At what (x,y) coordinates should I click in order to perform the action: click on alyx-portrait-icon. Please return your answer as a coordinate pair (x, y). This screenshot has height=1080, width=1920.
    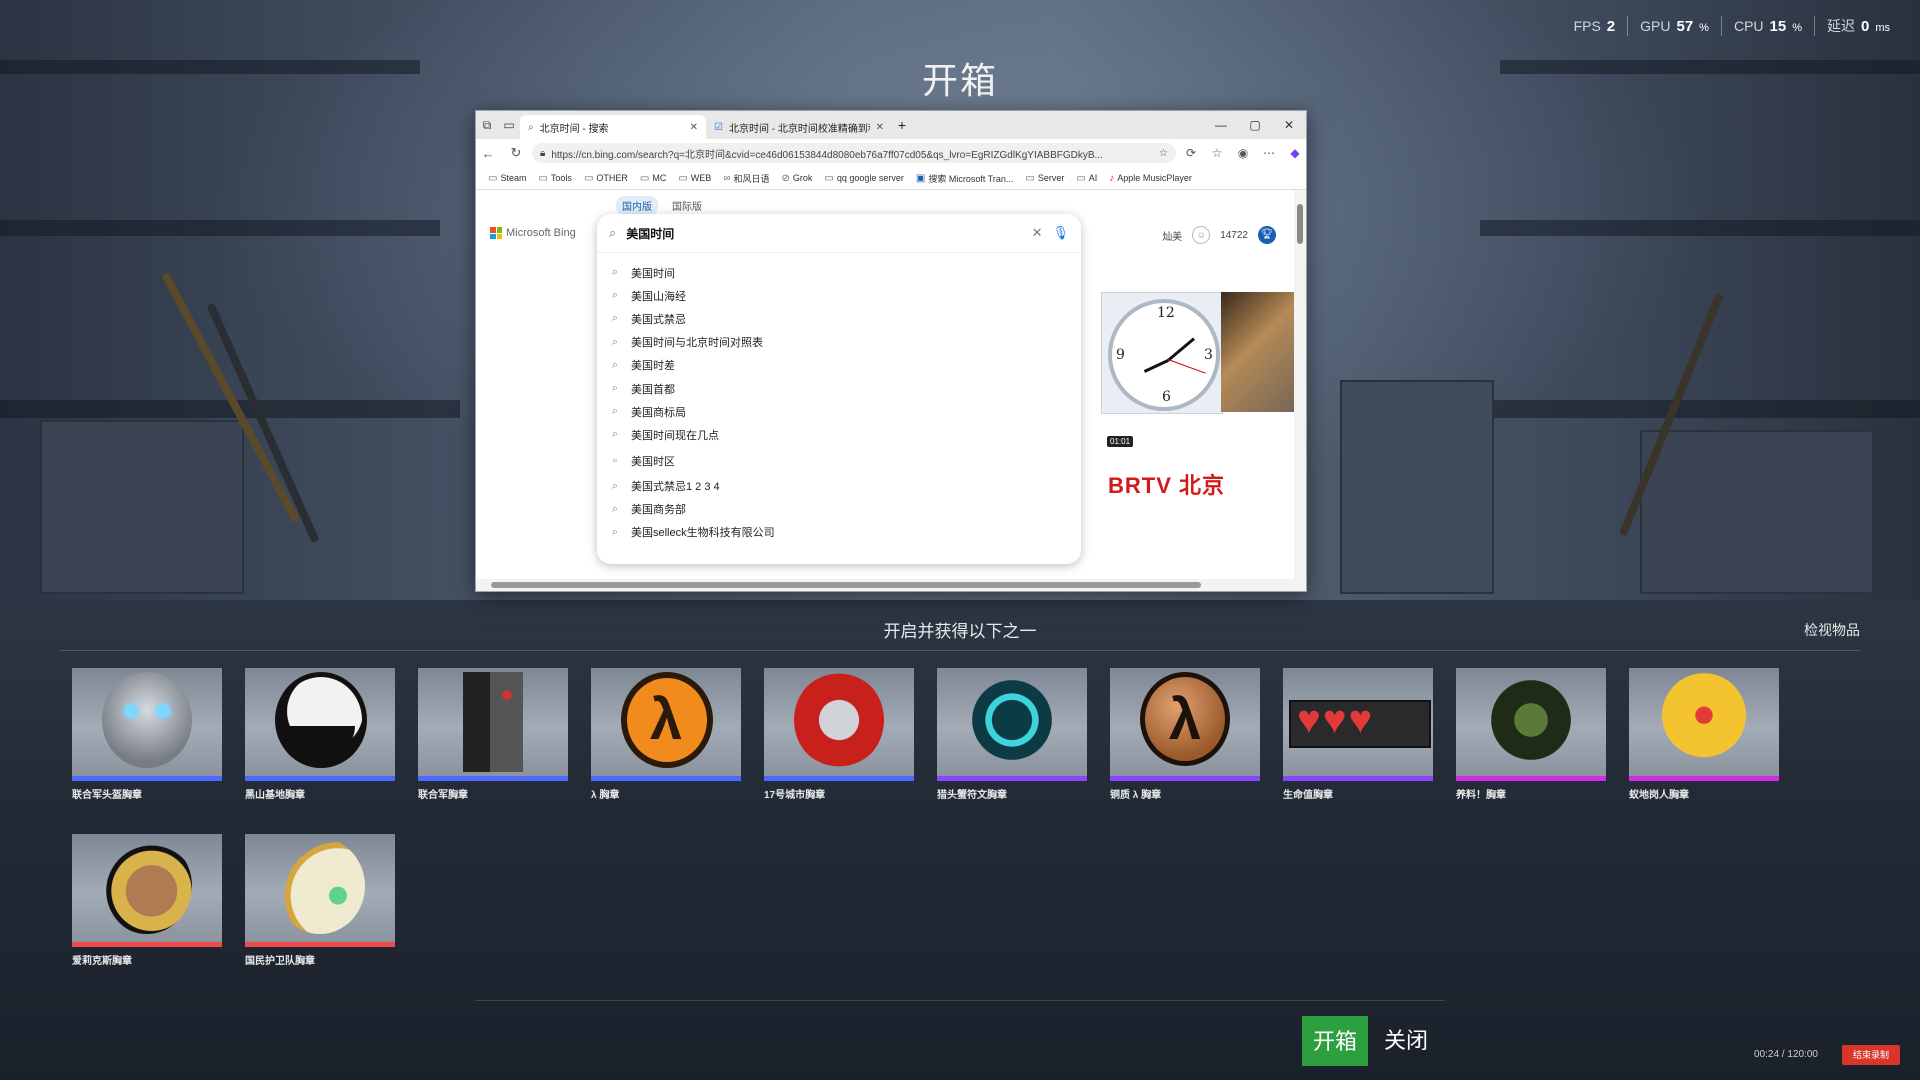
    Looking at the image, I should click on (147, 886).